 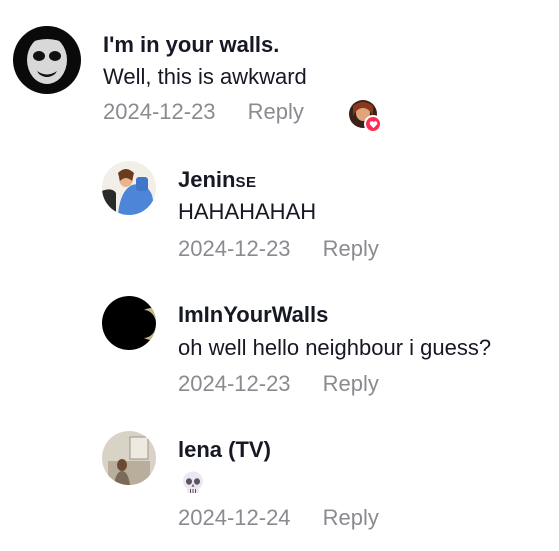 I want to click on comment-text: Well, this is awkward, so click(x=205, y=76).